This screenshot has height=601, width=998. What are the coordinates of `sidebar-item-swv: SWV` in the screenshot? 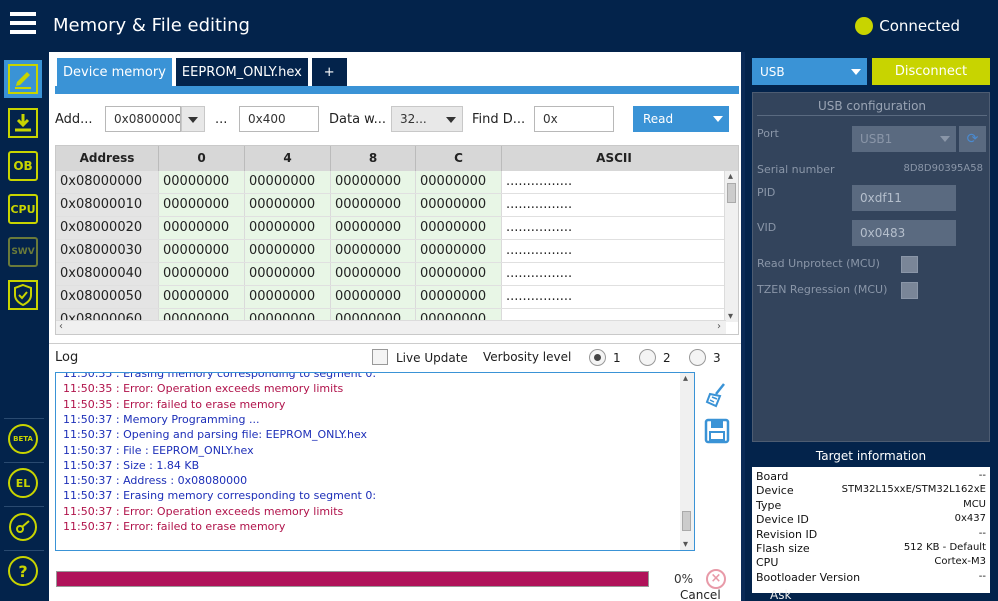 It's located at (23, 252).